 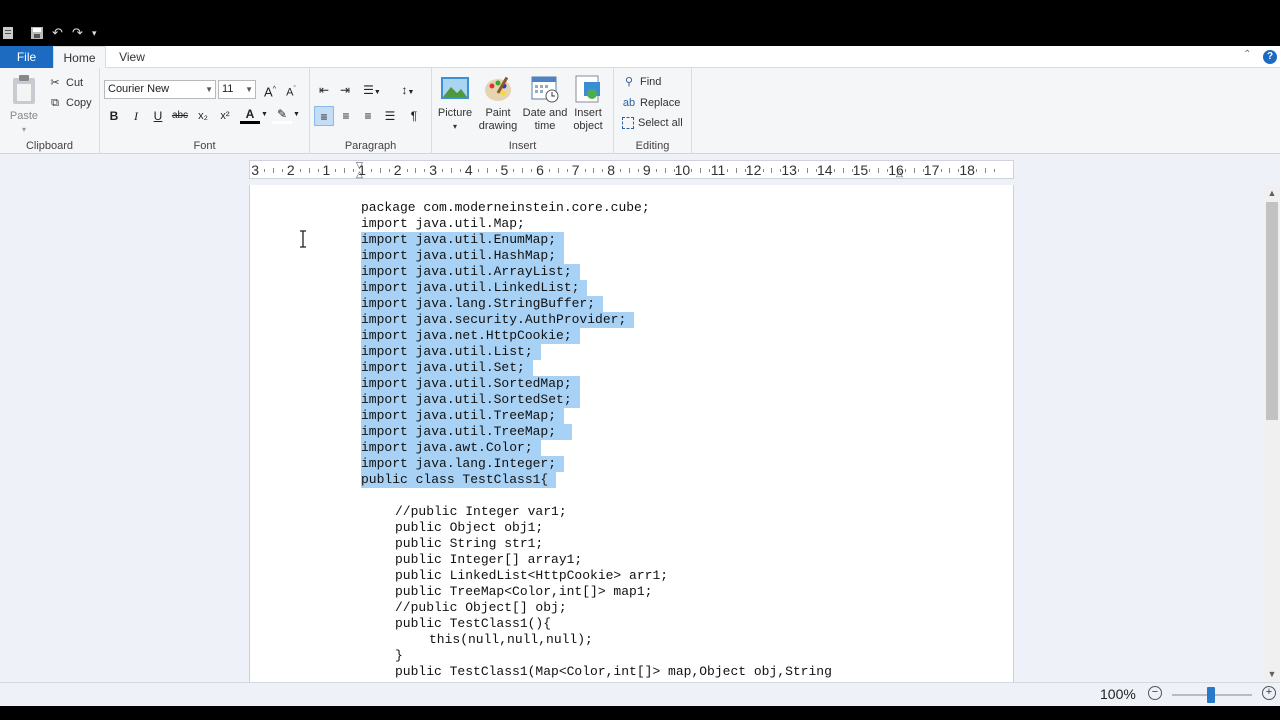 I want to click on zoom-slider-thumb, so click(x=1211, y=695).